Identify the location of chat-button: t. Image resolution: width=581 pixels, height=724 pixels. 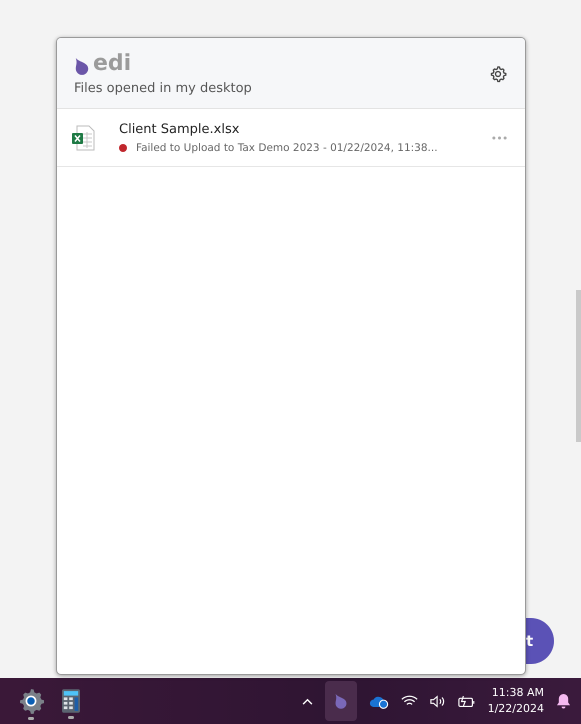
(540, 641).